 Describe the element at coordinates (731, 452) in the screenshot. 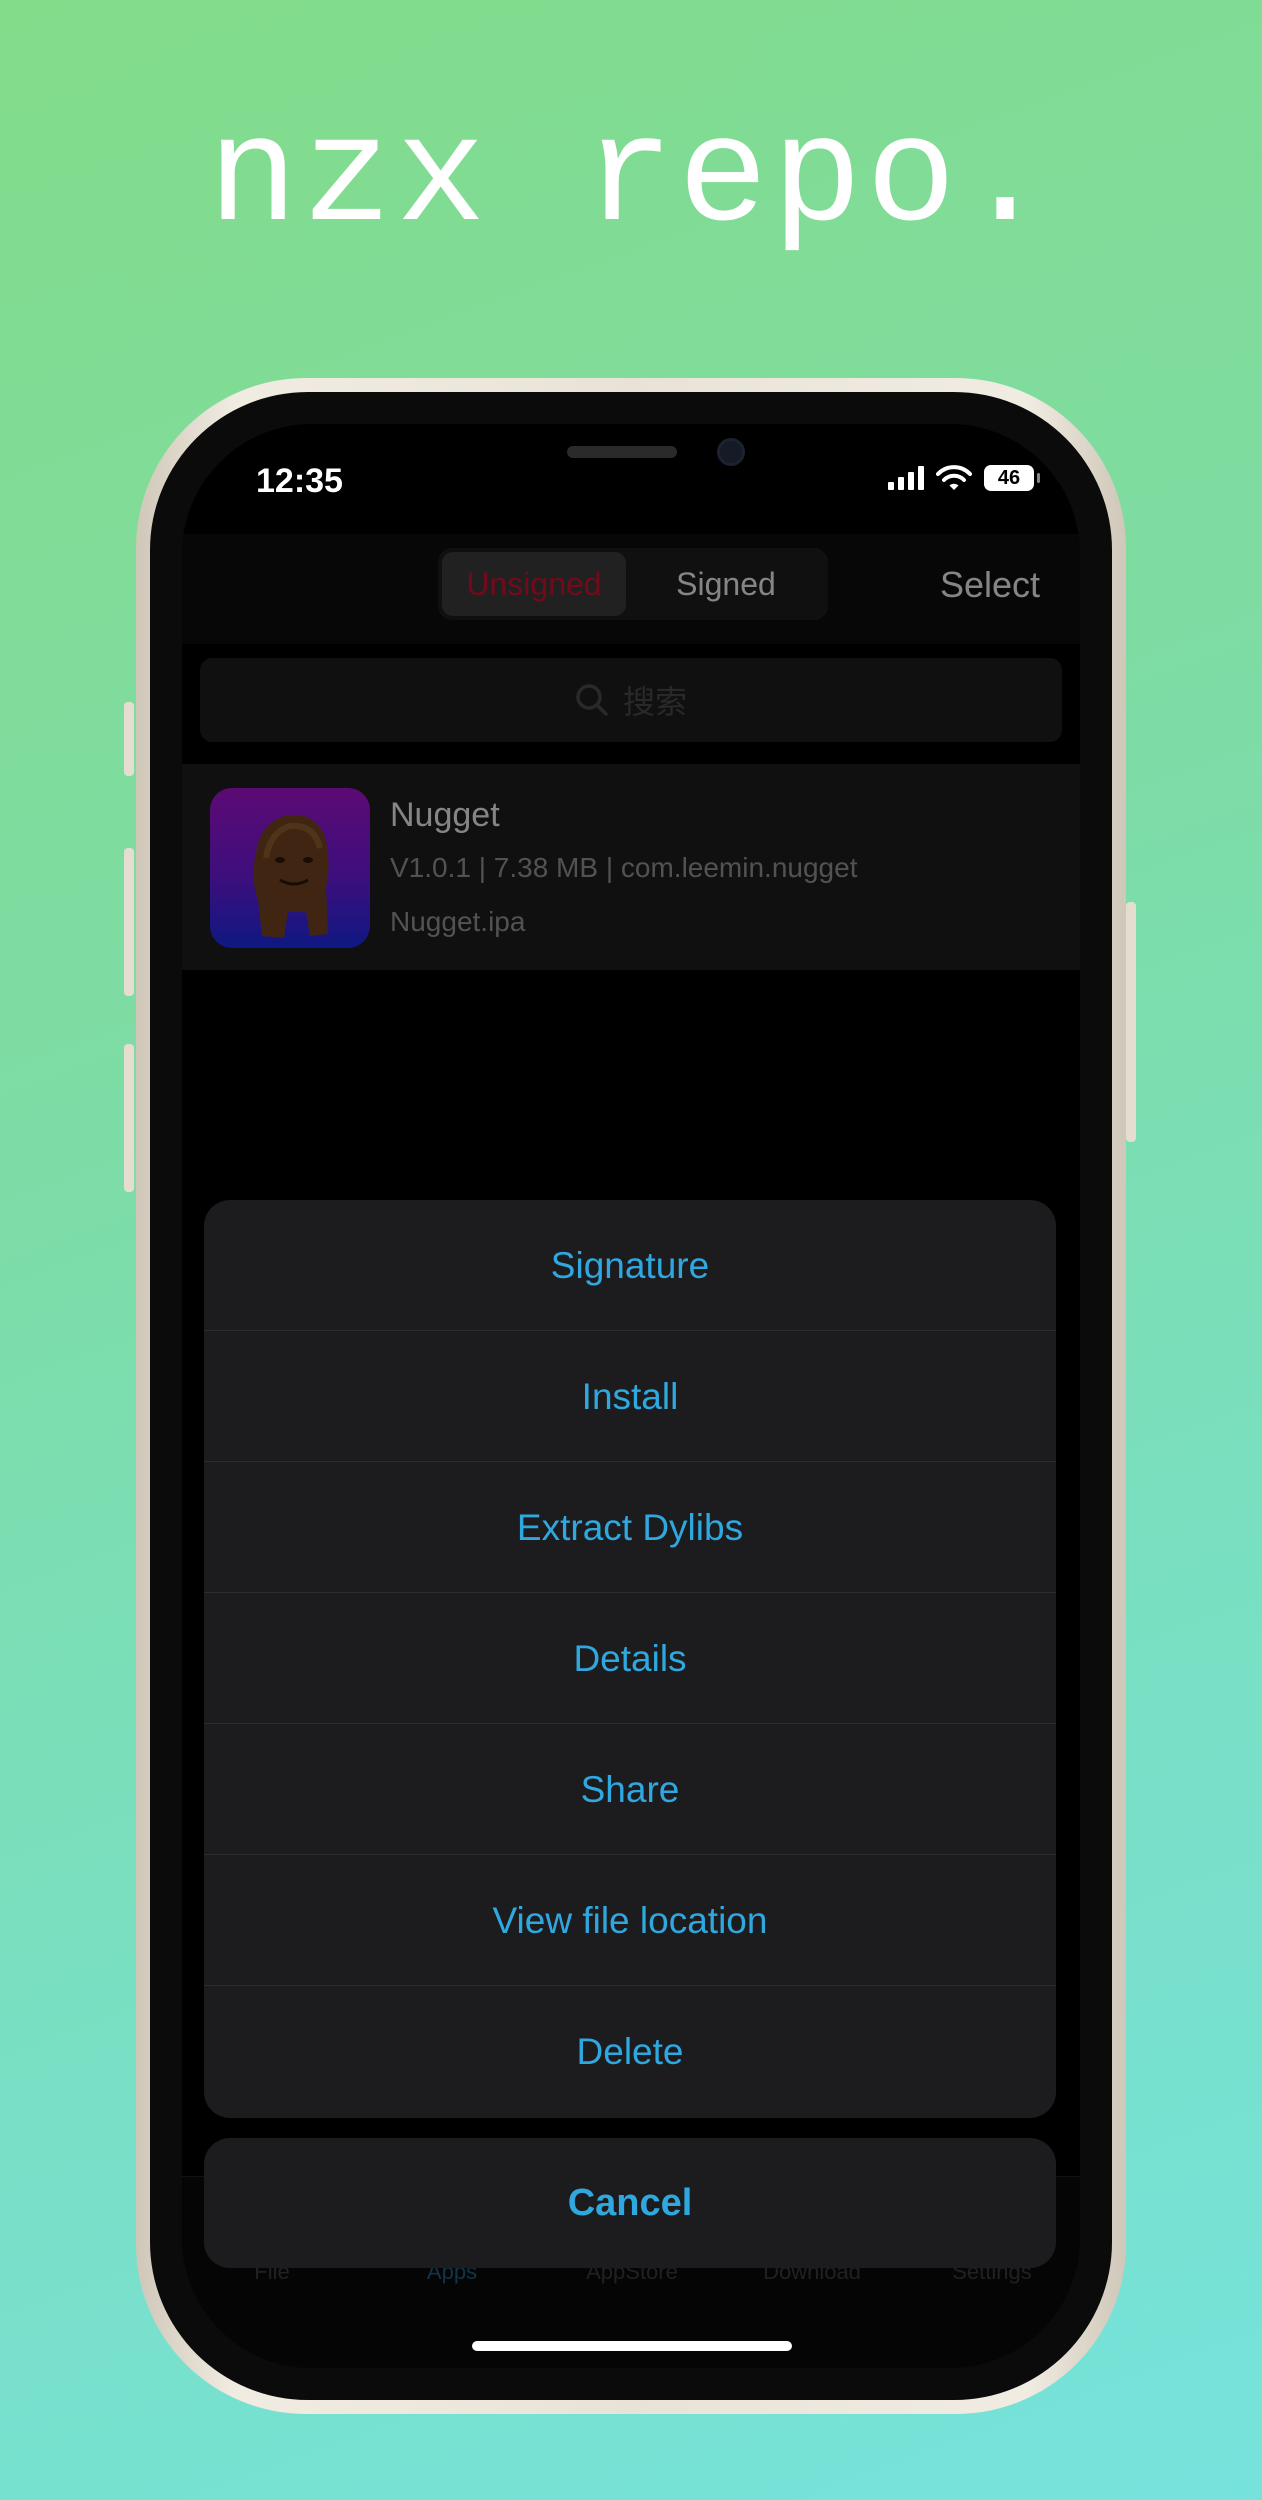

I see `front-camera` at that location.